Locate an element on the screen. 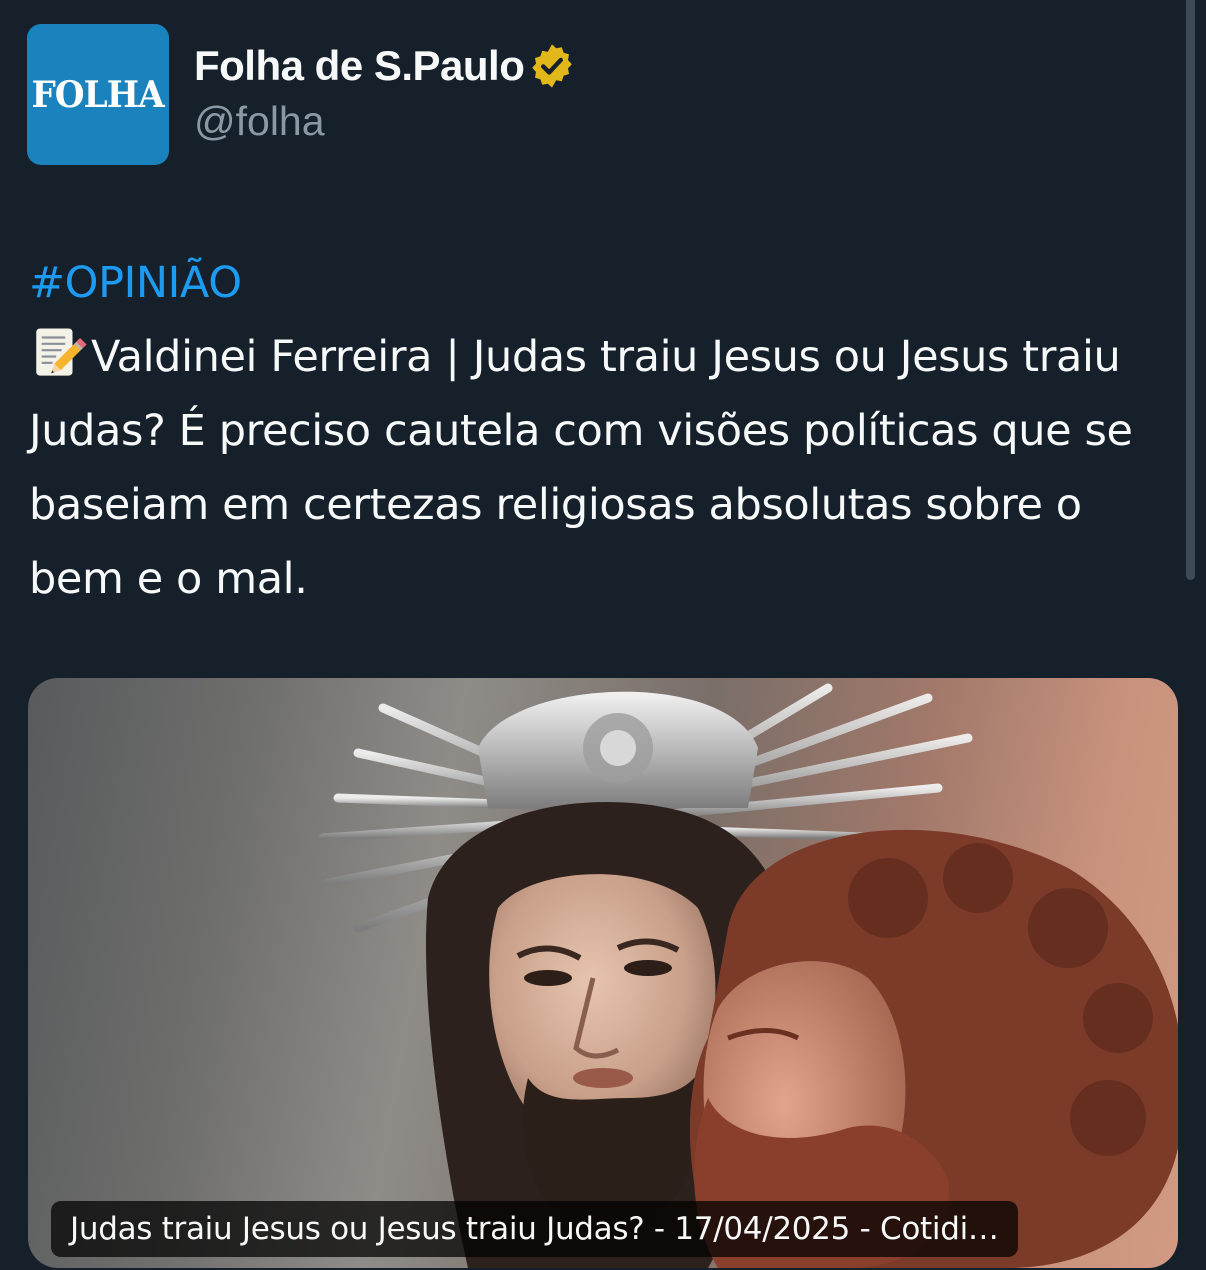  handle: @folha is located at coordinates (259, 121).